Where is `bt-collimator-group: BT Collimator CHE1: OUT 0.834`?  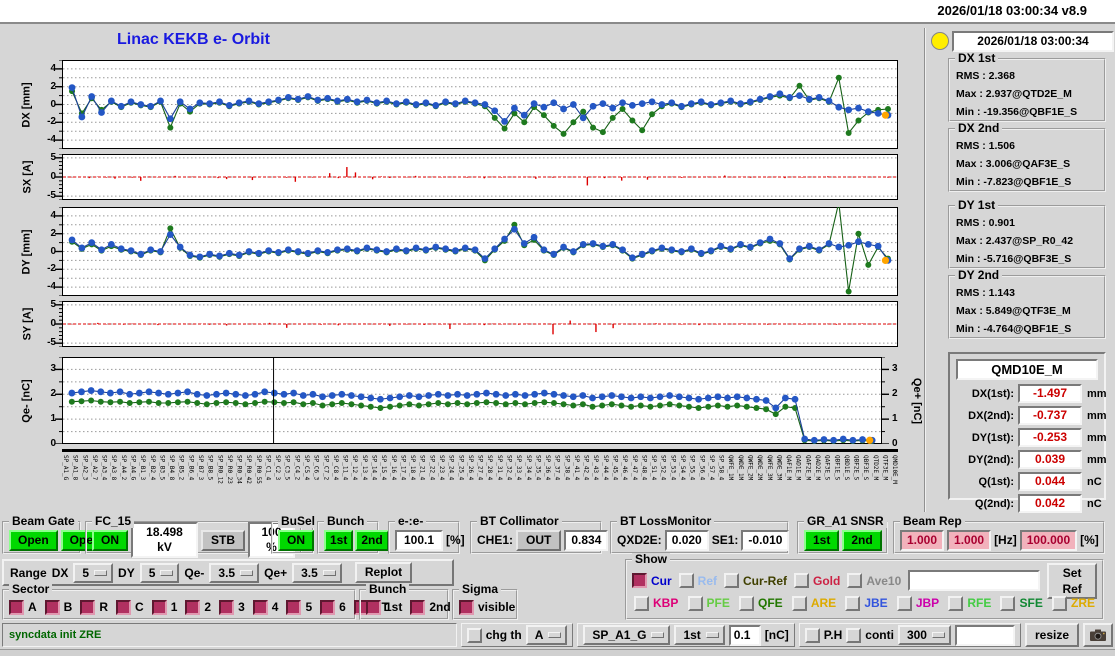 bt-collimator-group: BT Collimator CHE1: OUT 0.834 is located at coordinates (539, 534).